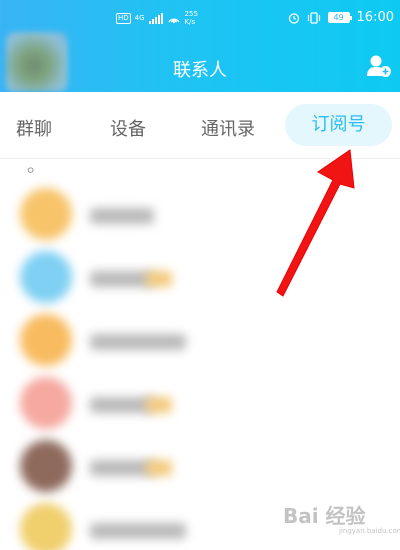 Image resolution: width=400 pixels, height=550 pixels. What do you see at coordinates (338, 125) in the screenshot?
I see `tab-subscriptions: 订阅号` at bounding box center [338, 125].